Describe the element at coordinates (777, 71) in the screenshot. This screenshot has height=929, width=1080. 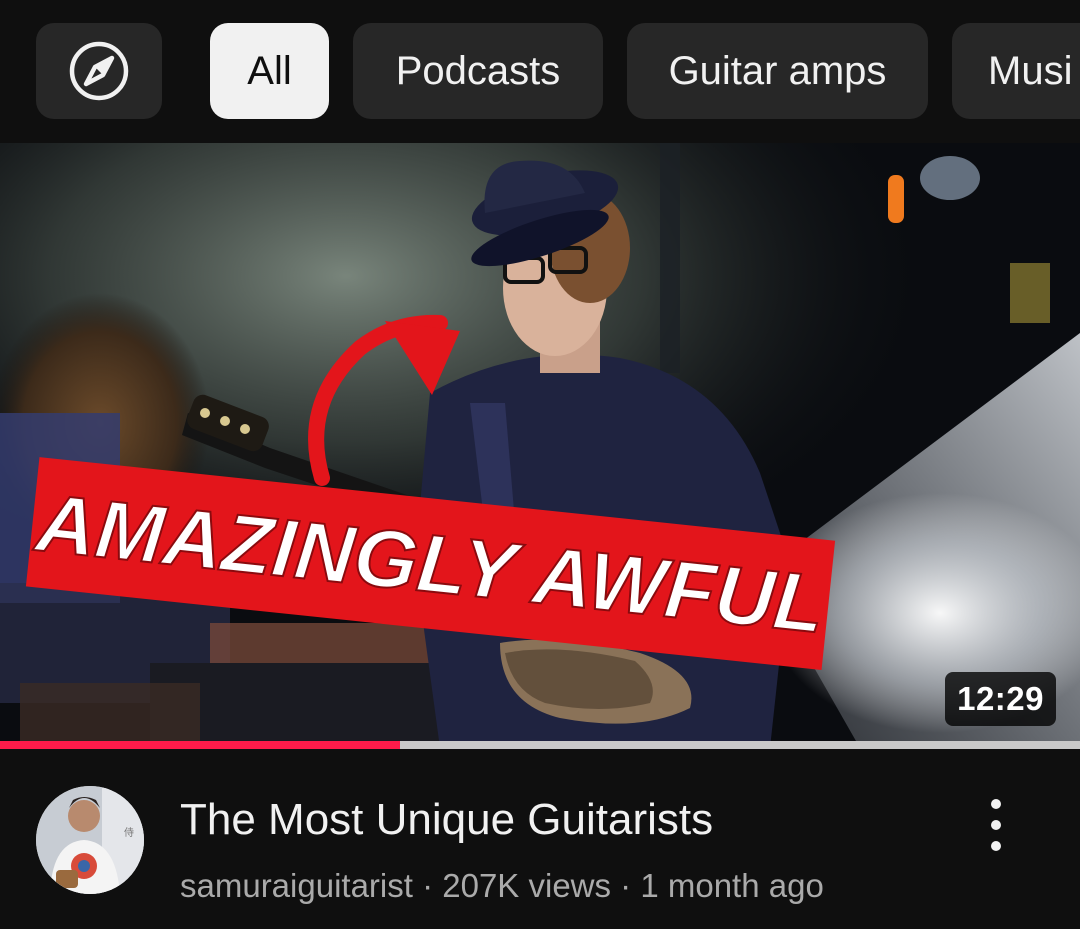
I see `chip-guitar-amps: Guitar amps` at that location.